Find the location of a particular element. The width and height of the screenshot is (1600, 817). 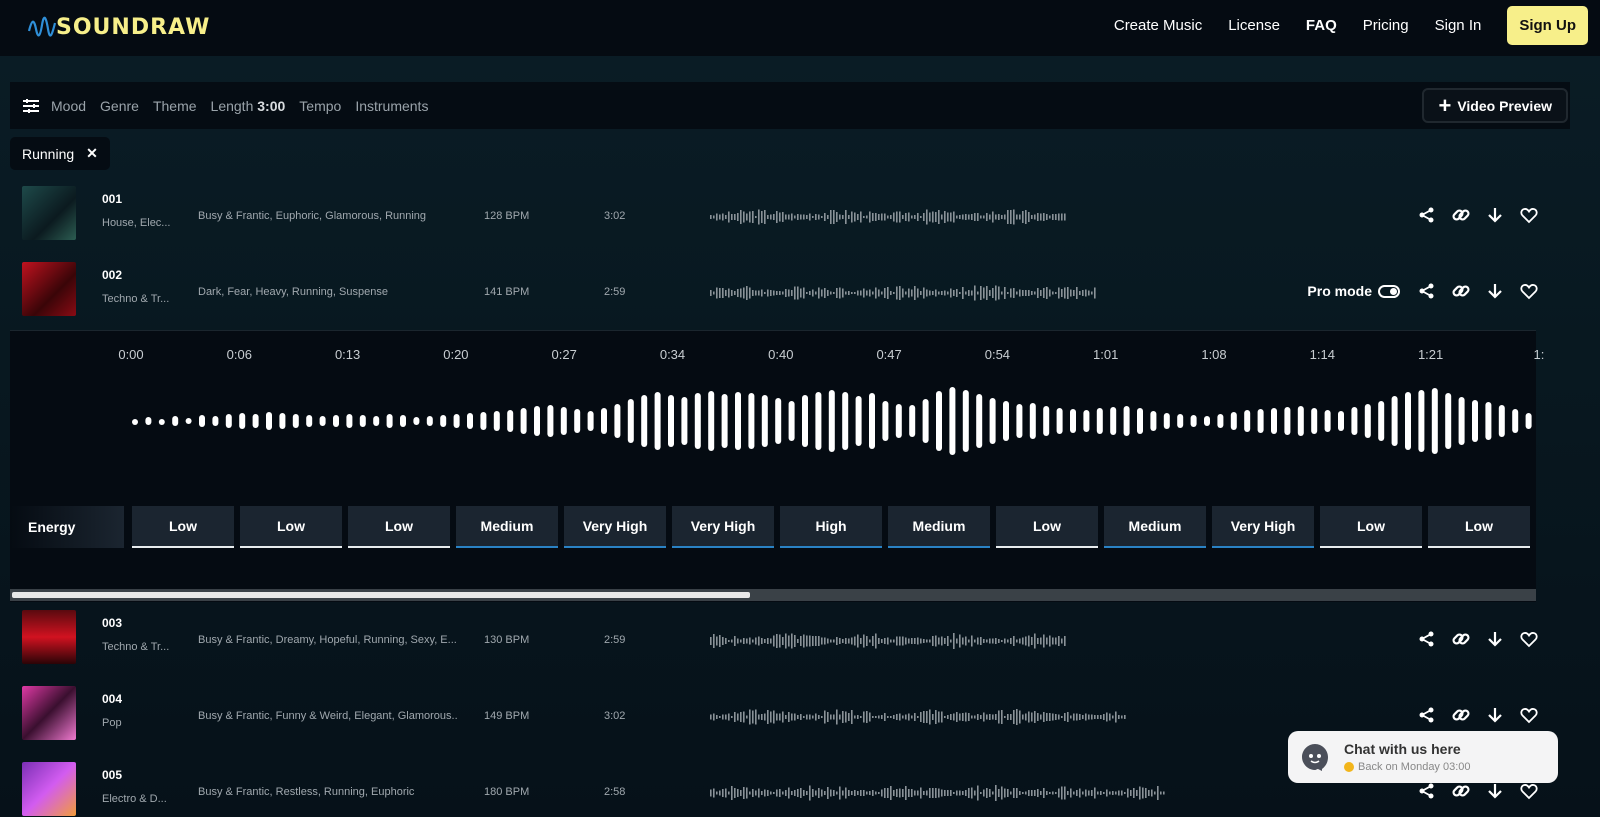

timeline-tick: 0:20 is located at coordinates (456, 354).